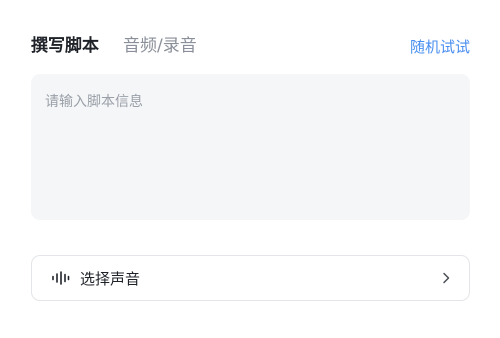  Describe the element at coordinates (60, 278) in the screenshot. I see `waveform-icon` at that location.